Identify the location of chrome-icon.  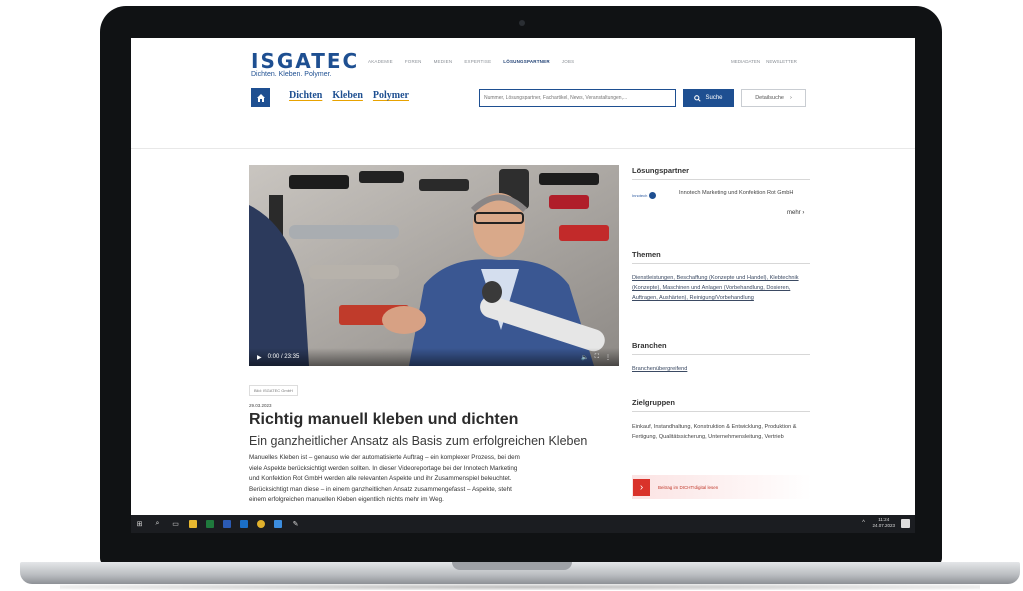
(261, 524).